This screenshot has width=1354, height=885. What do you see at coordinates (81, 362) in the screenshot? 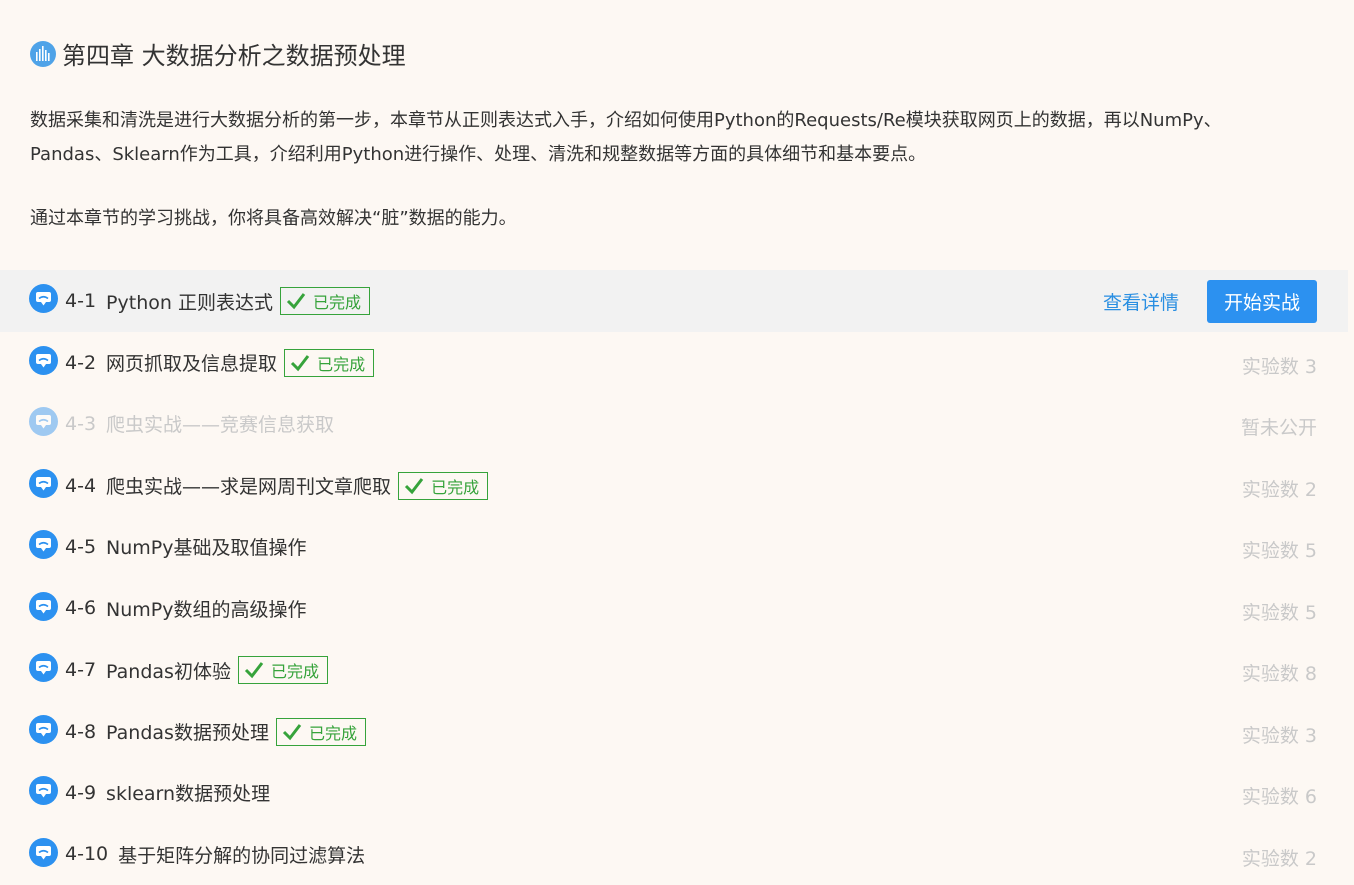
I see `lesson-number: 4-2` at bounding box center [81, 362].